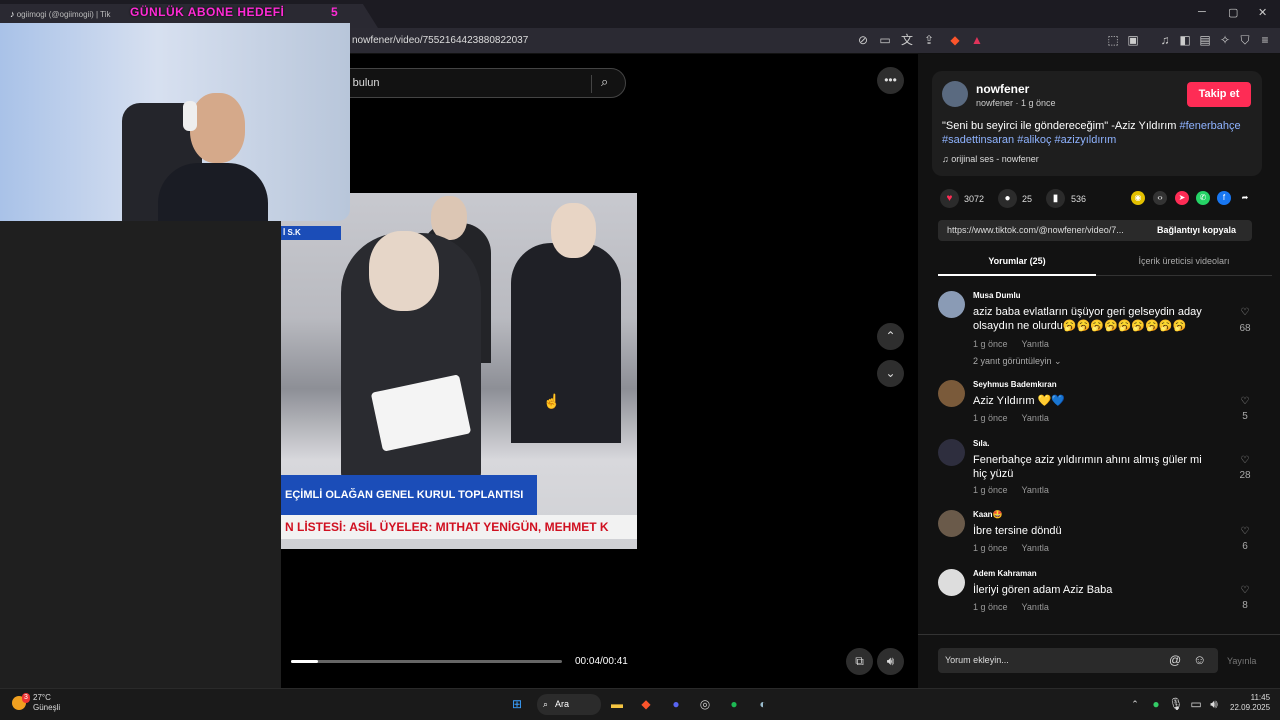 Image resolution: width=1280 pixels, height=720 pixels. What do you see at coordinates (890, 80) in the screenshot?
I see `more-options-button: •••` at bounding box center [890, 80].